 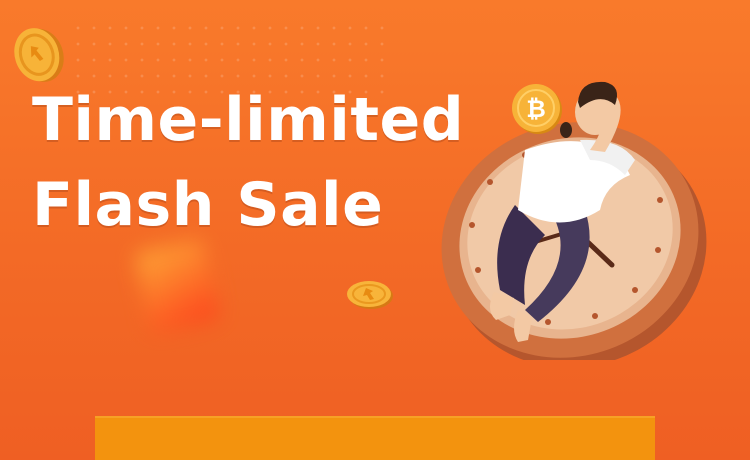 What do you see at coordinates (375, 438) in the screenshot?
I see `bottom-bar` at bounding box center [375, 438].